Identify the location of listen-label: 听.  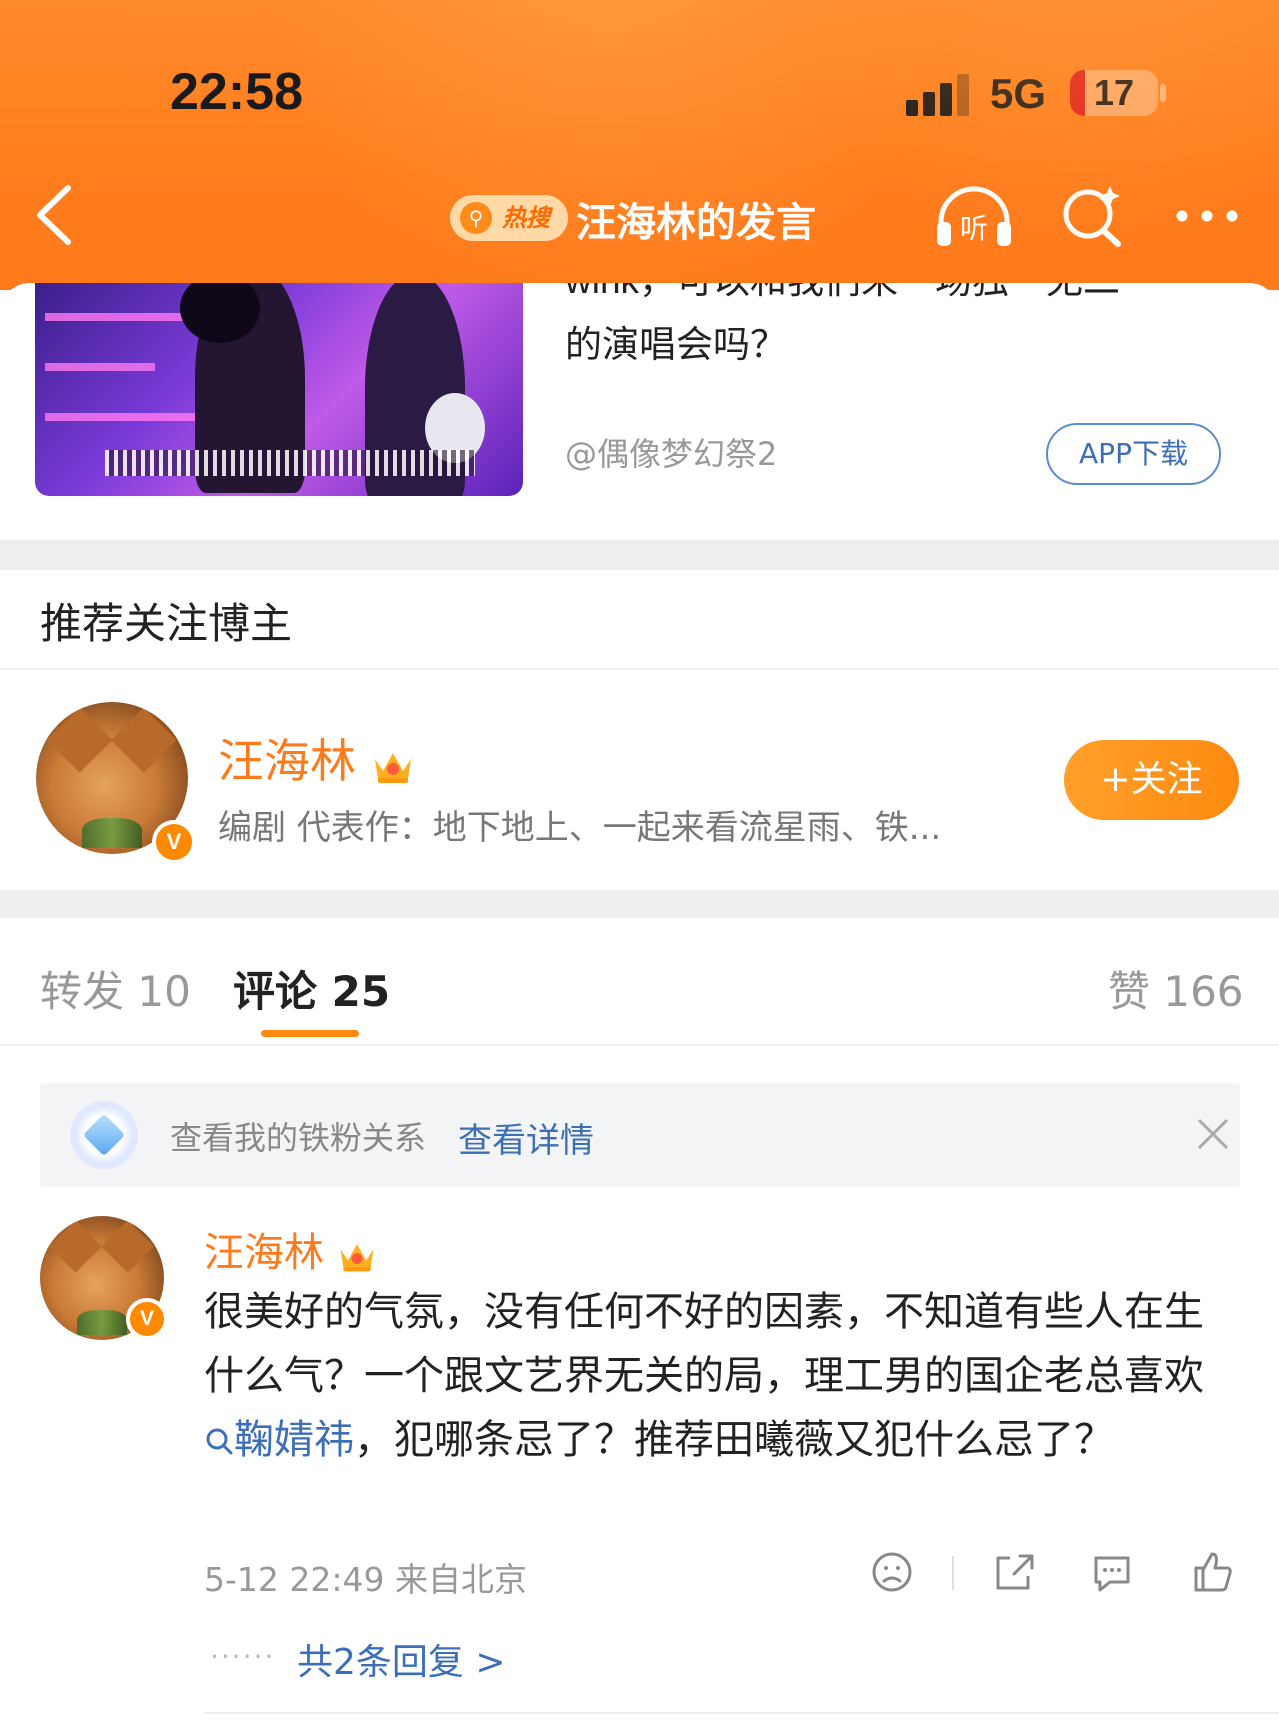
(974, 228).